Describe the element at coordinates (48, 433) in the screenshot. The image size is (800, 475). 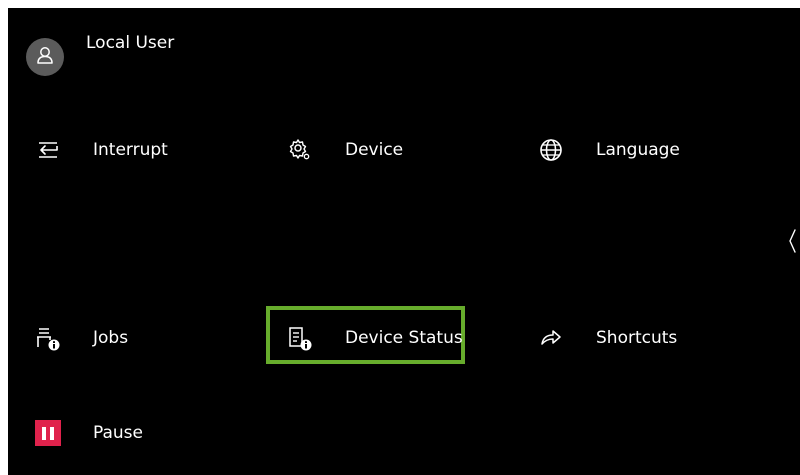
I see `pause-icon` at that location.